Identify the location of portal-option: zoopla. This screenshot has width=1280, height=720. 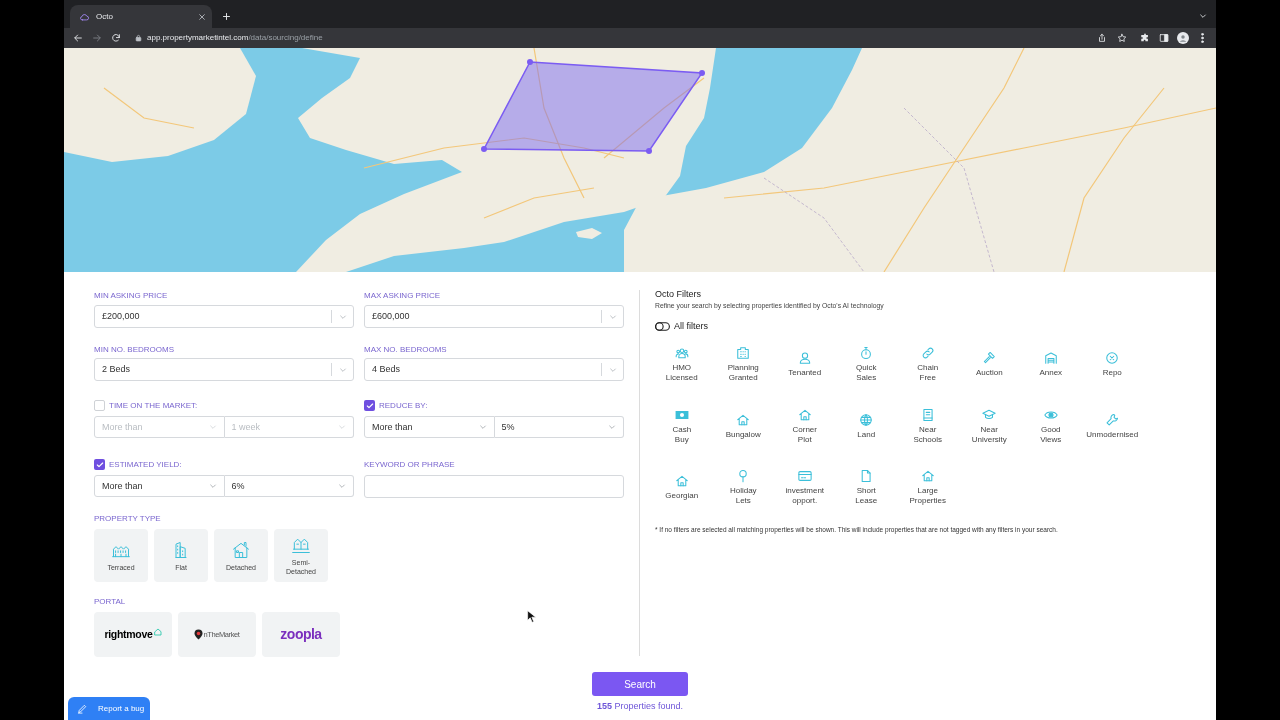
(301, 634).